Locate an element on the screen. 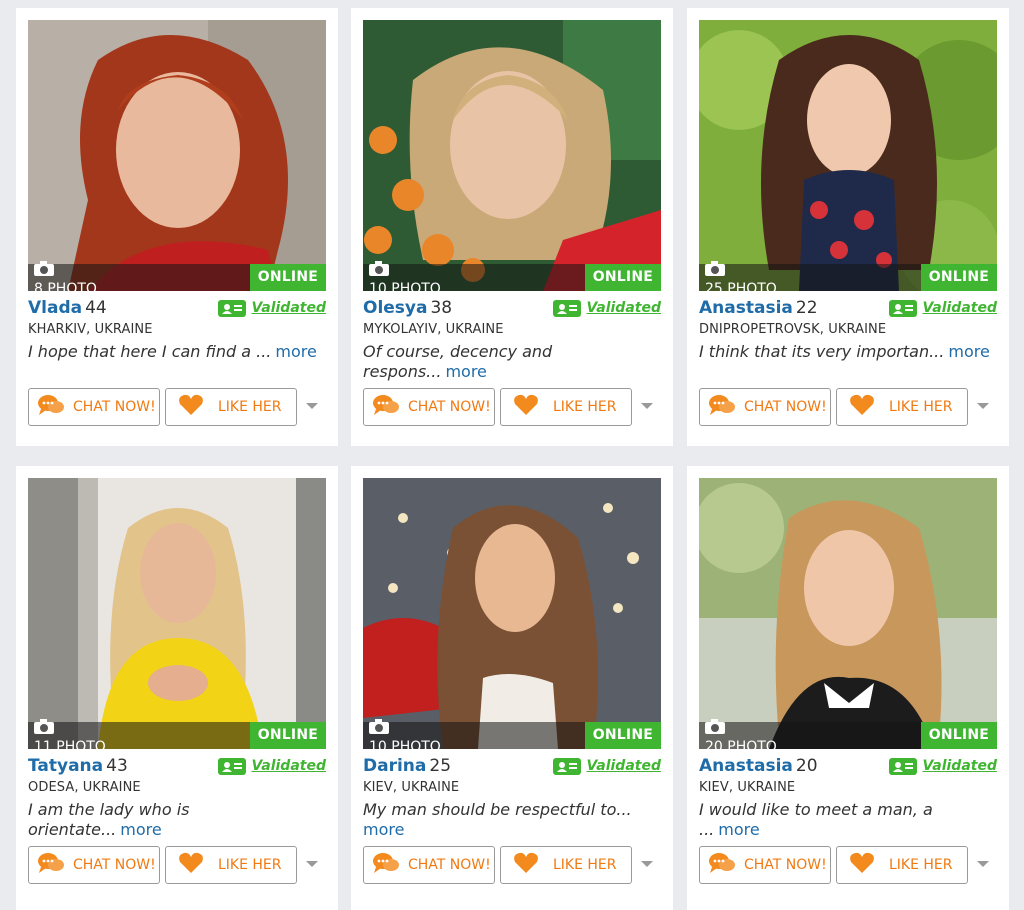  profile-name: Tatyana is located at coordinates (65, 766).